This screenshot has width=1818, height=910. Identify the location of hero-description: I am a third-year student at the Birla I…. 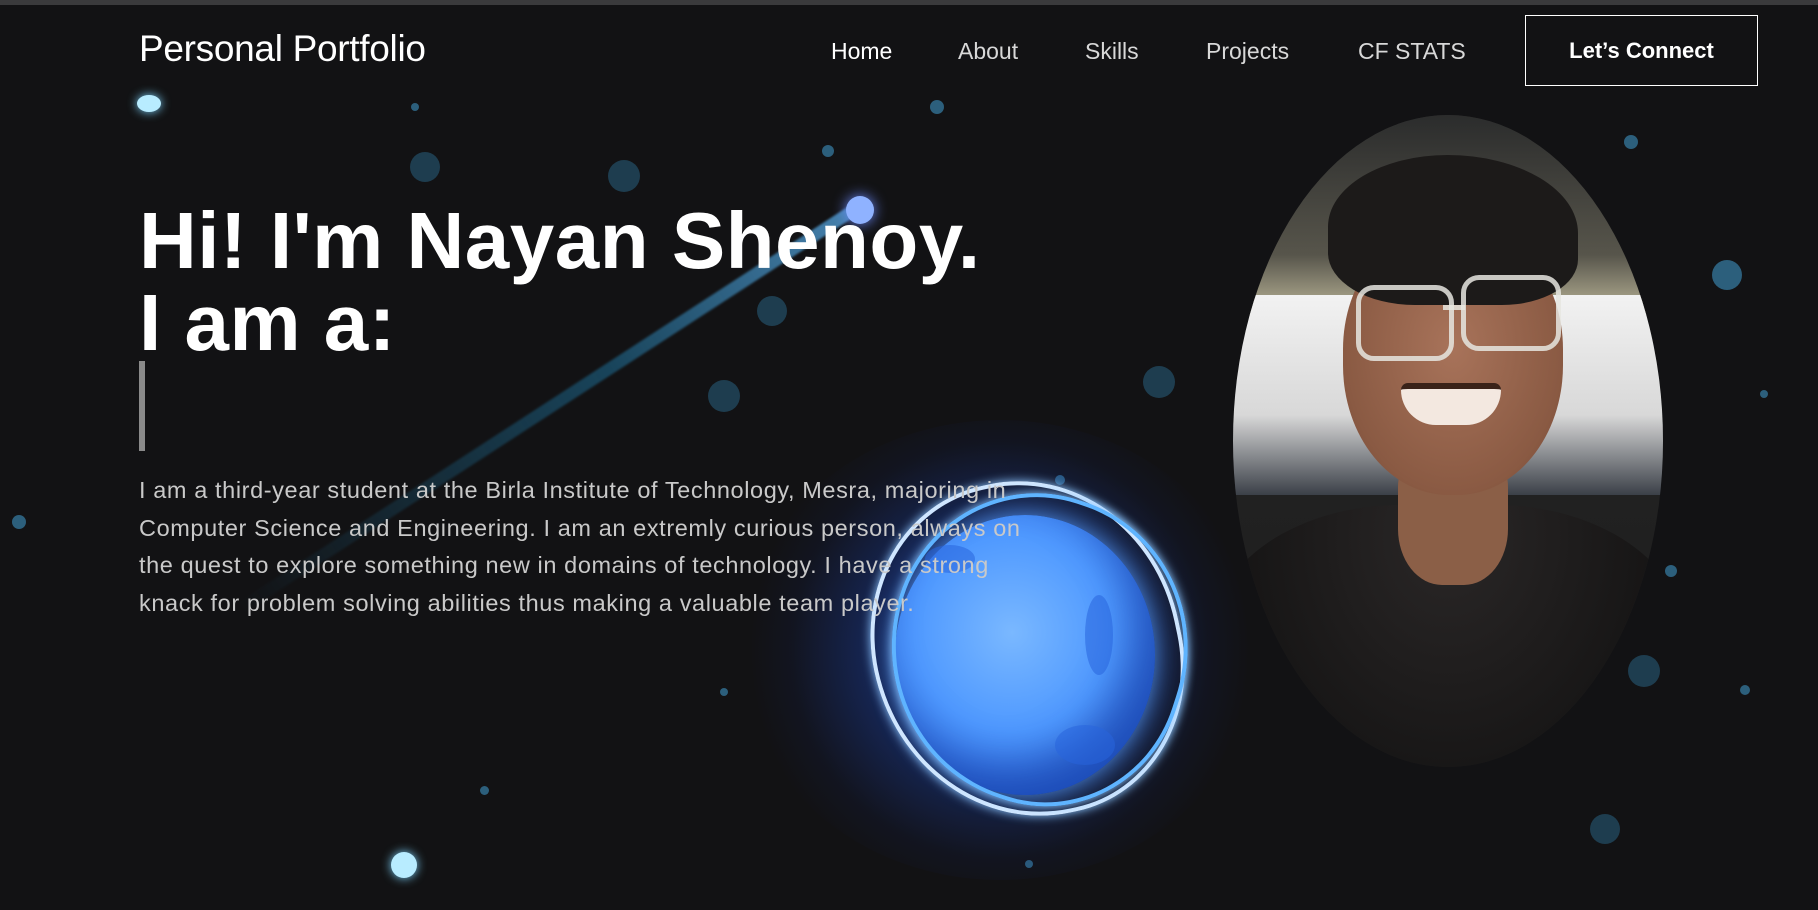
(580, 546).